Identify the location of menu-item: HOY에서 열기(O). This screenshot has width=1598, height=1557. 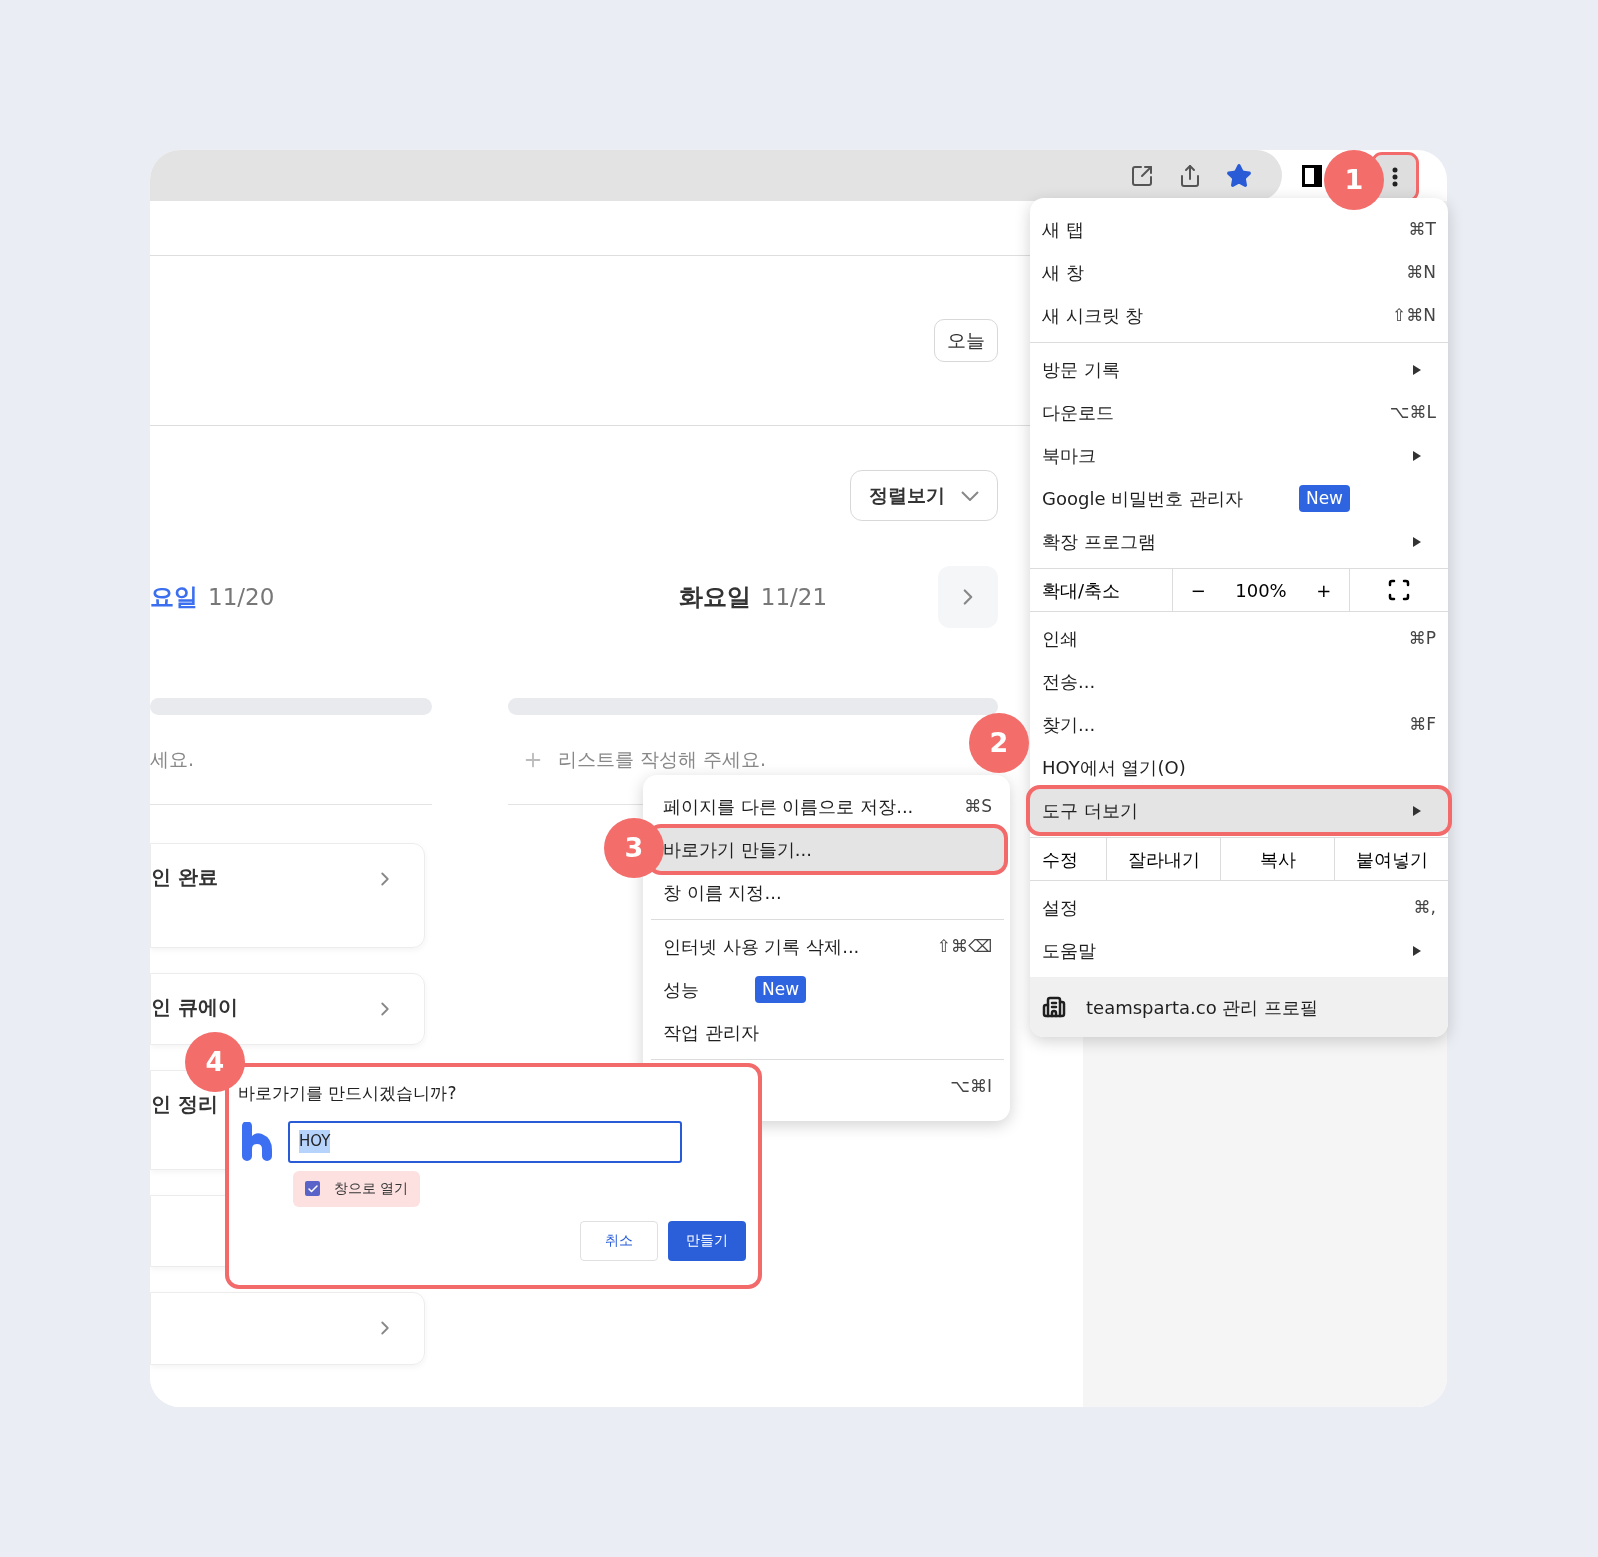
(1239, 767).